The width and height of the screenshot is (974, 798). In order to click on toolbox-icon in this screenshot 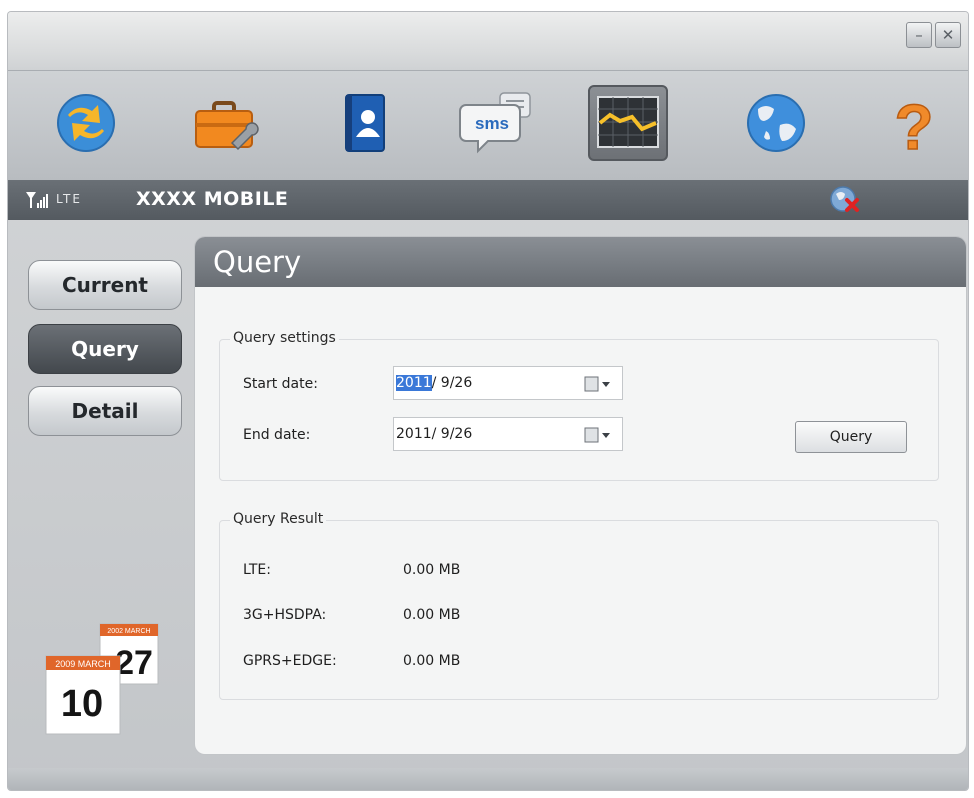, I will do `click(227, 126)`.